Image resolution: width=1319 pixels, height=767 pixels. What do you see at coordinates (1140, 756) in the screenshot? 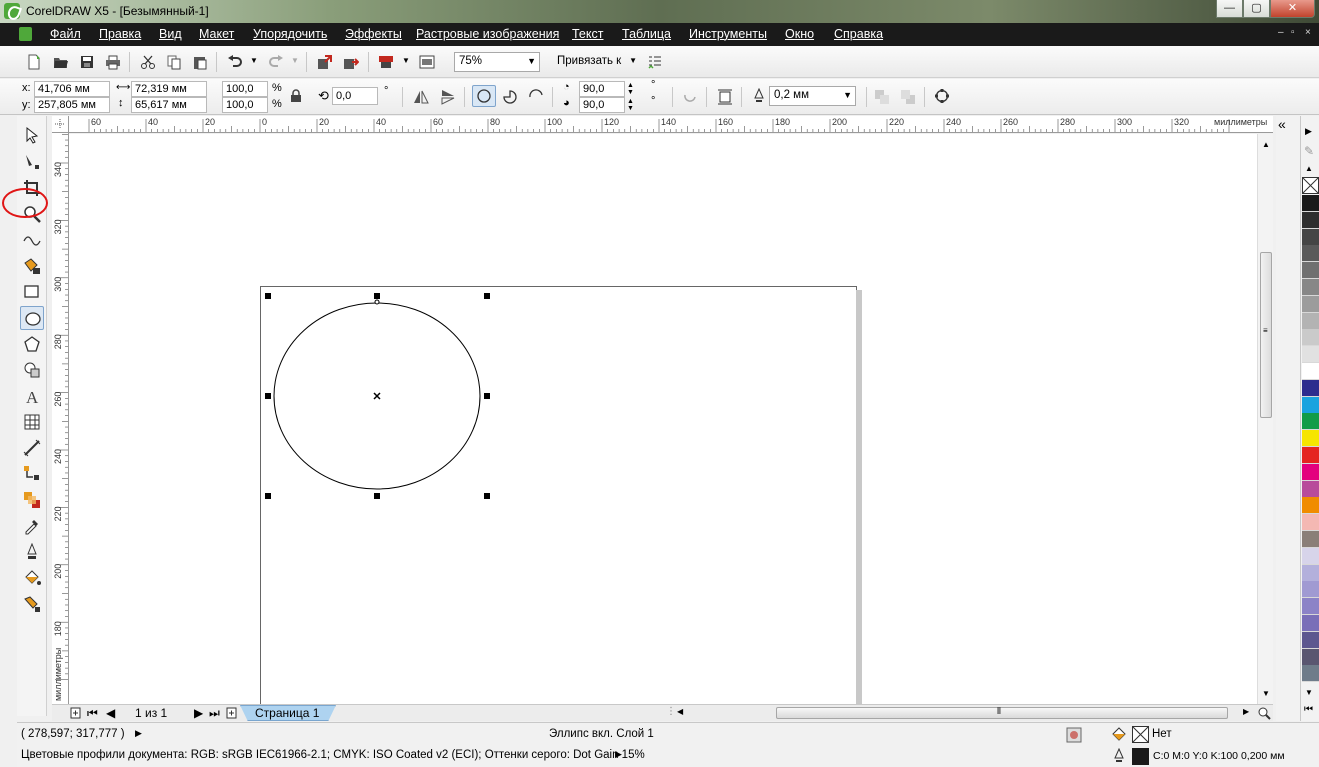
I see `outline-color-swatch` at bounding box center [1140, 756].